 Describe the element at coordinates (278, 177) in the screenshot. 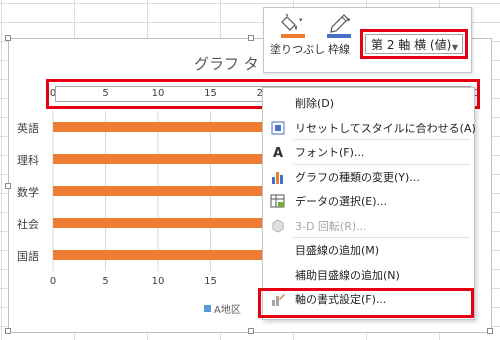

I see `chart-type-icon` at that location.